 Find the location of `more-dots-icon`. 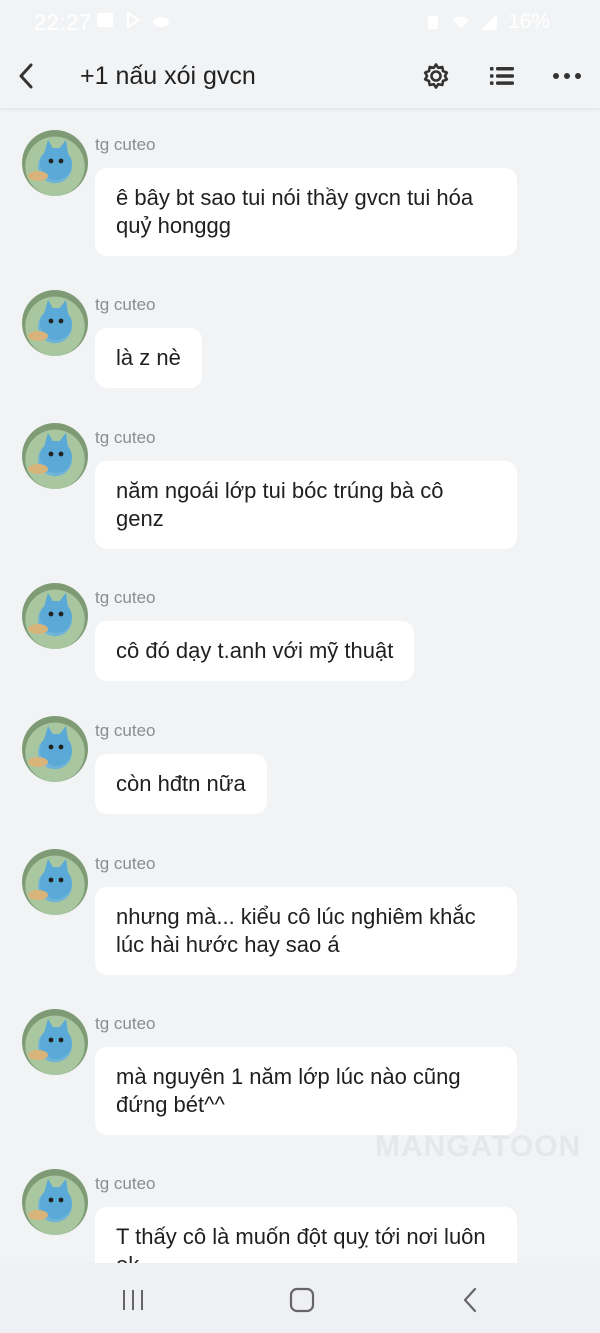

more-dots-icon is located at coordinates (567, 76).